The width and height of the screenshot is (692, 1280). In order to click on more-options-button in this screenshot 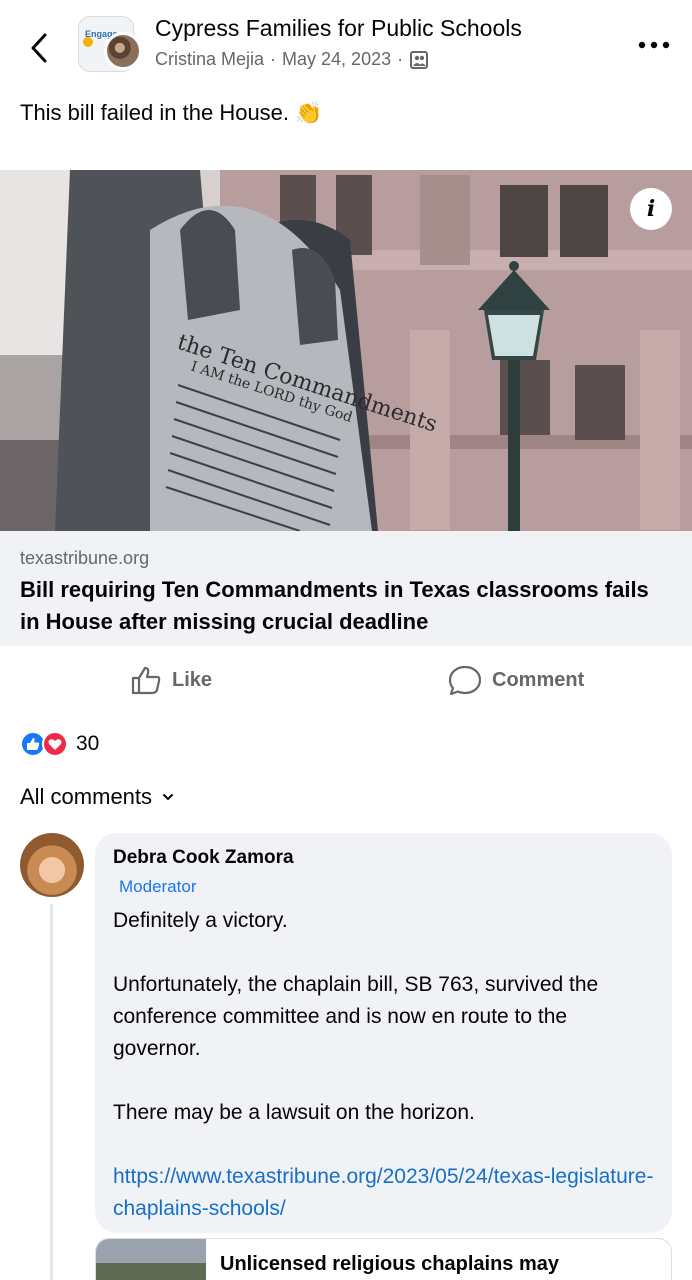, I will do `click(654, 45)`.